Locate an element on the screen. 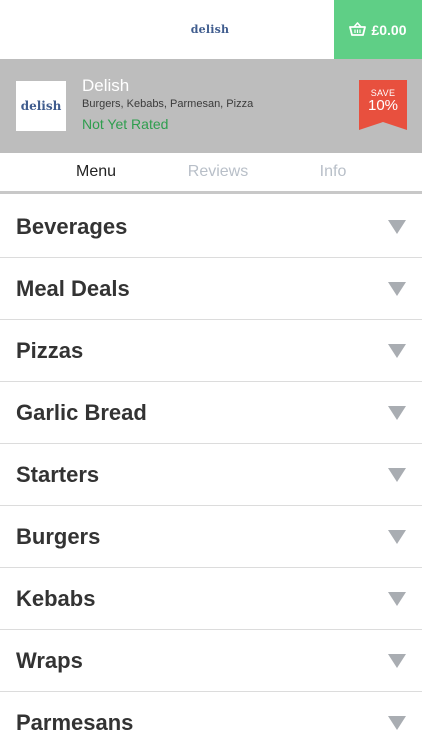 The image size is (422, 750). tab-info: Info is located at coordinates (333, 172).